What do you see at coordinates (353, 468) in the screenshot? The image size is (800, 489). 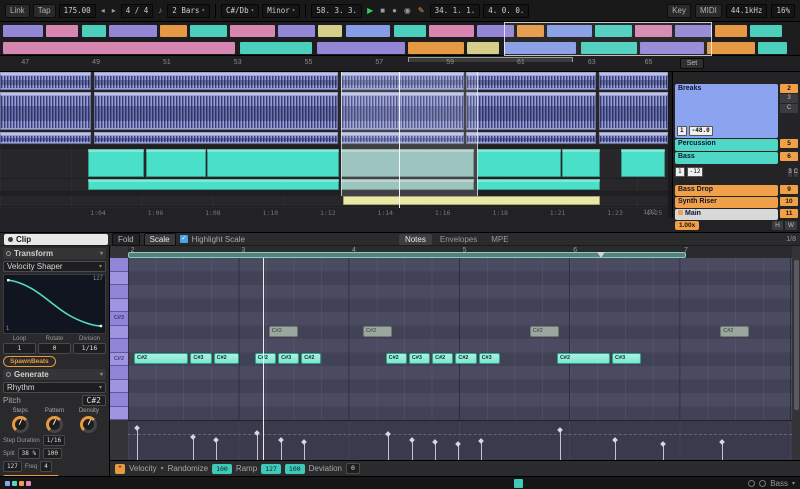 I see `deviation-value-field: 0` at bounding box center [353, 468].